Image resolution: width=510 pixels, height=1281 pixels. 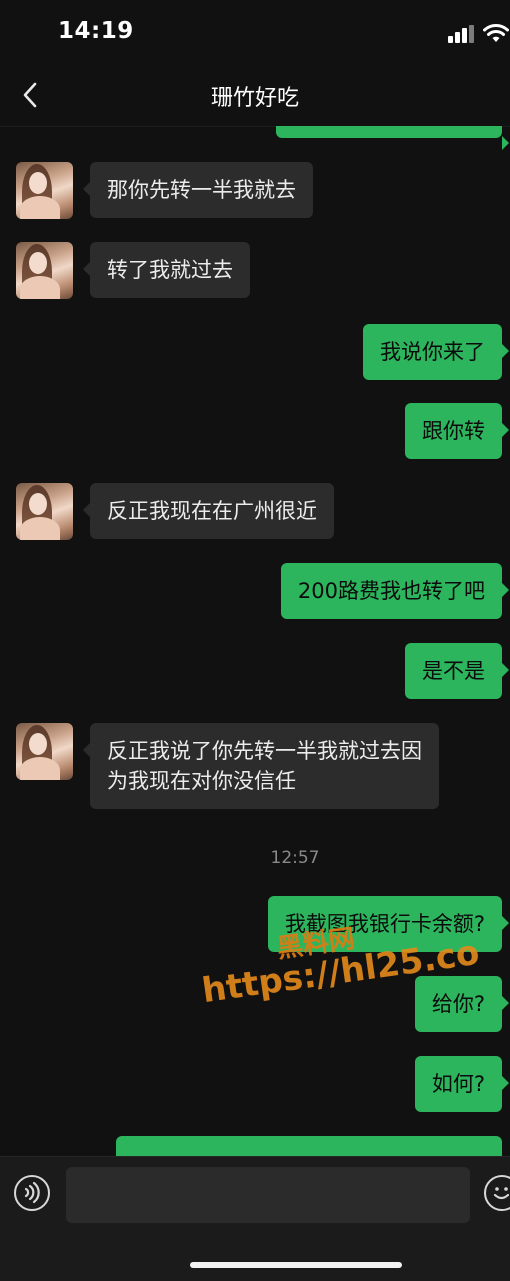 I want to click on message-bubble-outgoing: 我截图我银行卡余额?, so click(x=388, y=924).